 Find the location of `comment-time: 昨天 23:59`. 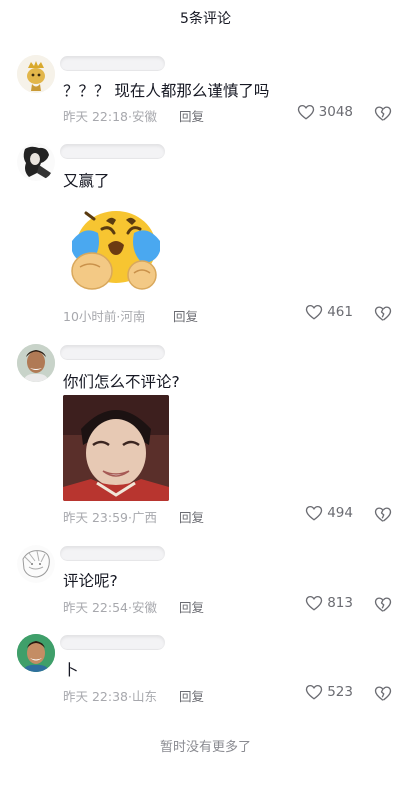

comment-time: 昨天 23:59 is located at coordinates (95, 517).